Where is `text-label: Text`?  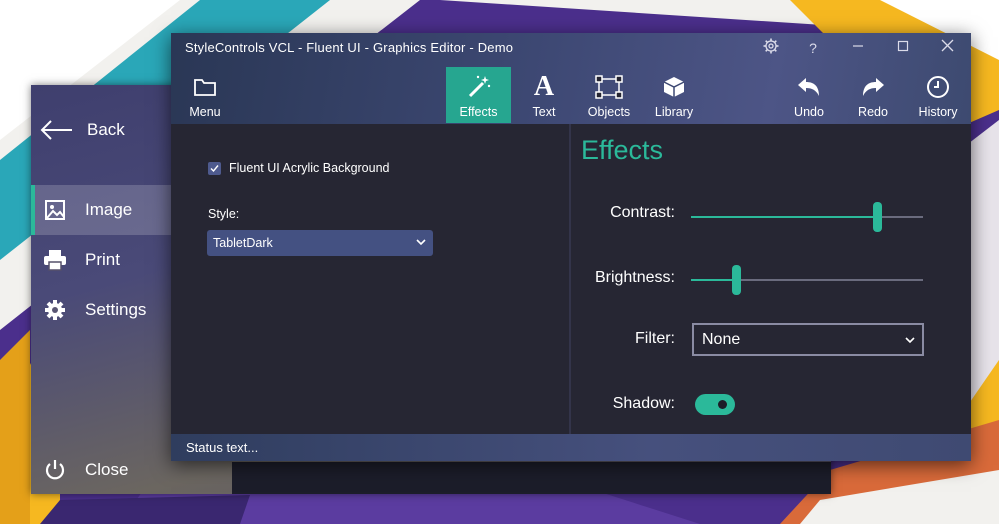
text-label: Text is located at coordinates (544, 112).